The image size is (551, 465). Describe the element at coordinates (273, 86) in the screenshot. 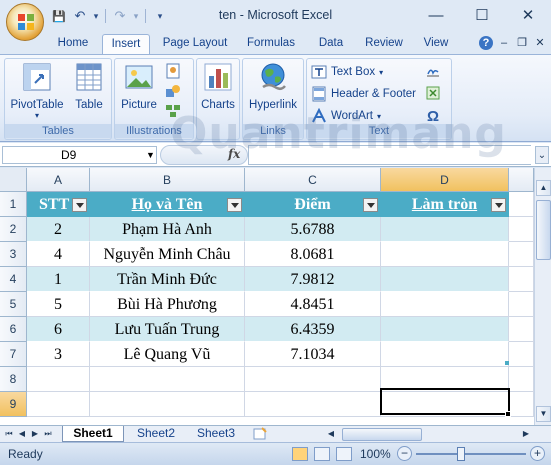

I see `hyperlink-button: Hyperlink` at that location.